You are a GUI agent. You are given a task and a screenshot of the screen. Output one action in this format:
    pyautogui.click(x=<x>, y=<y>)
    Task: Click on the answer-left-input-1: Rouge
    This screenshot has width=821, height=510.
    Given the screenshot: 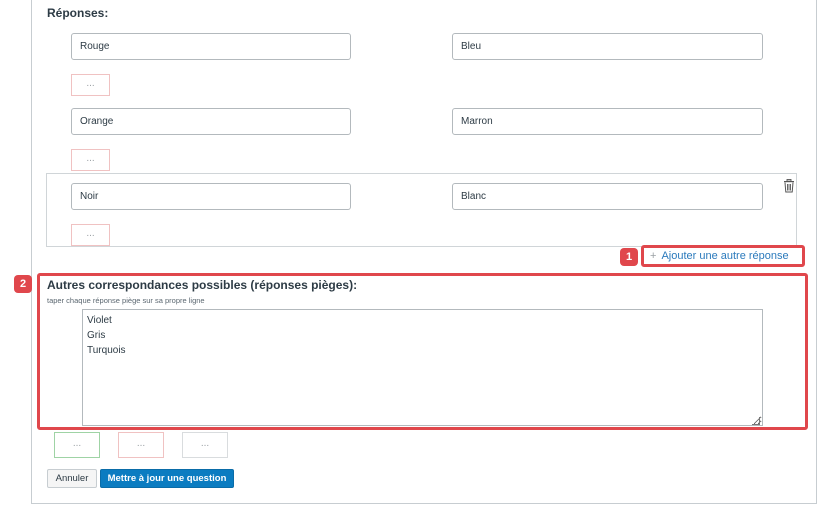 What is the action you would take?
    pyautogui.click(x=211, y=46)
    